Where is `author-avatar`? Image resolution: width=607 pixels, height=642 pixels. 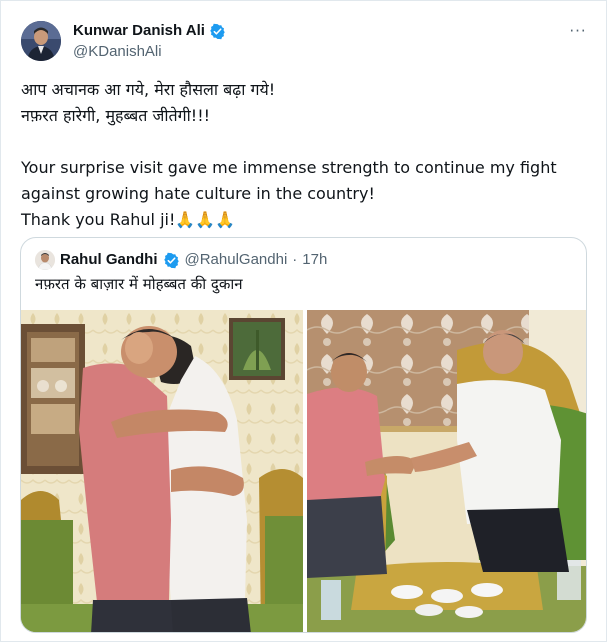
author-avatar is located at coordinates (41, 41).